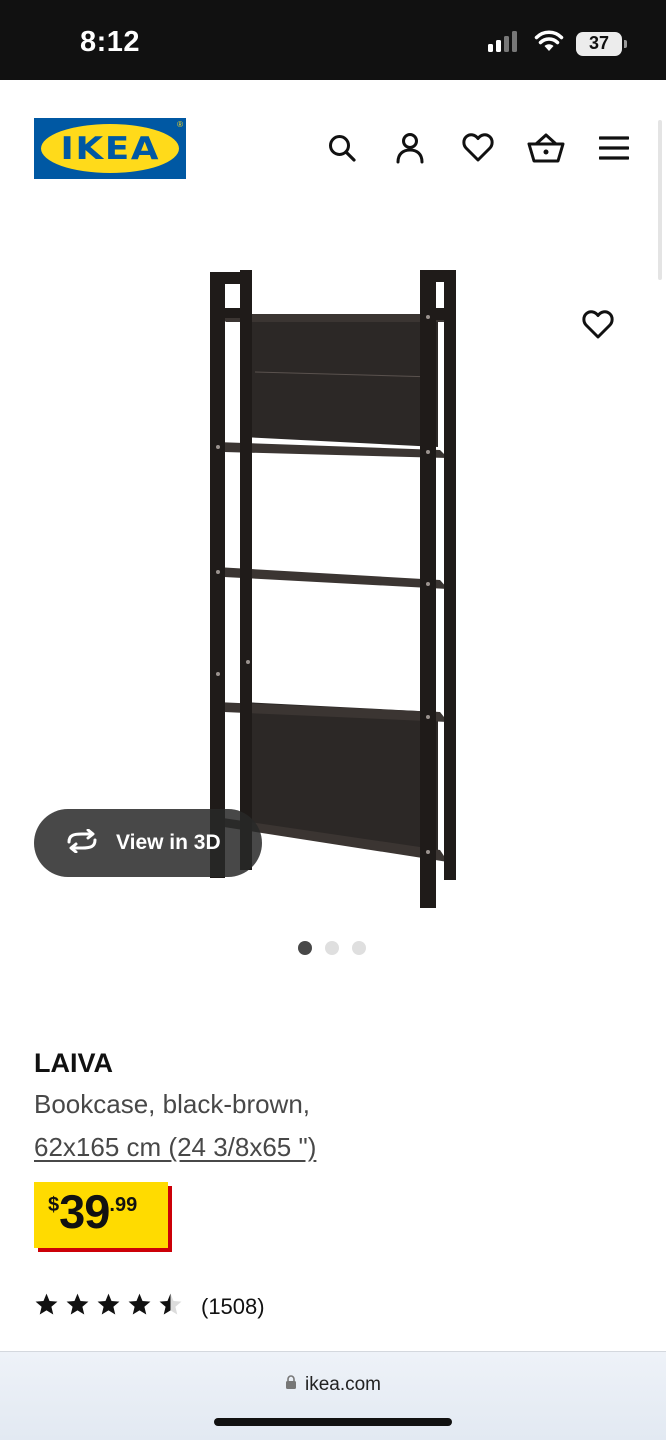 The image size is (666, 1440). I want to click on logo-text: IKEA, so click(110, 148).